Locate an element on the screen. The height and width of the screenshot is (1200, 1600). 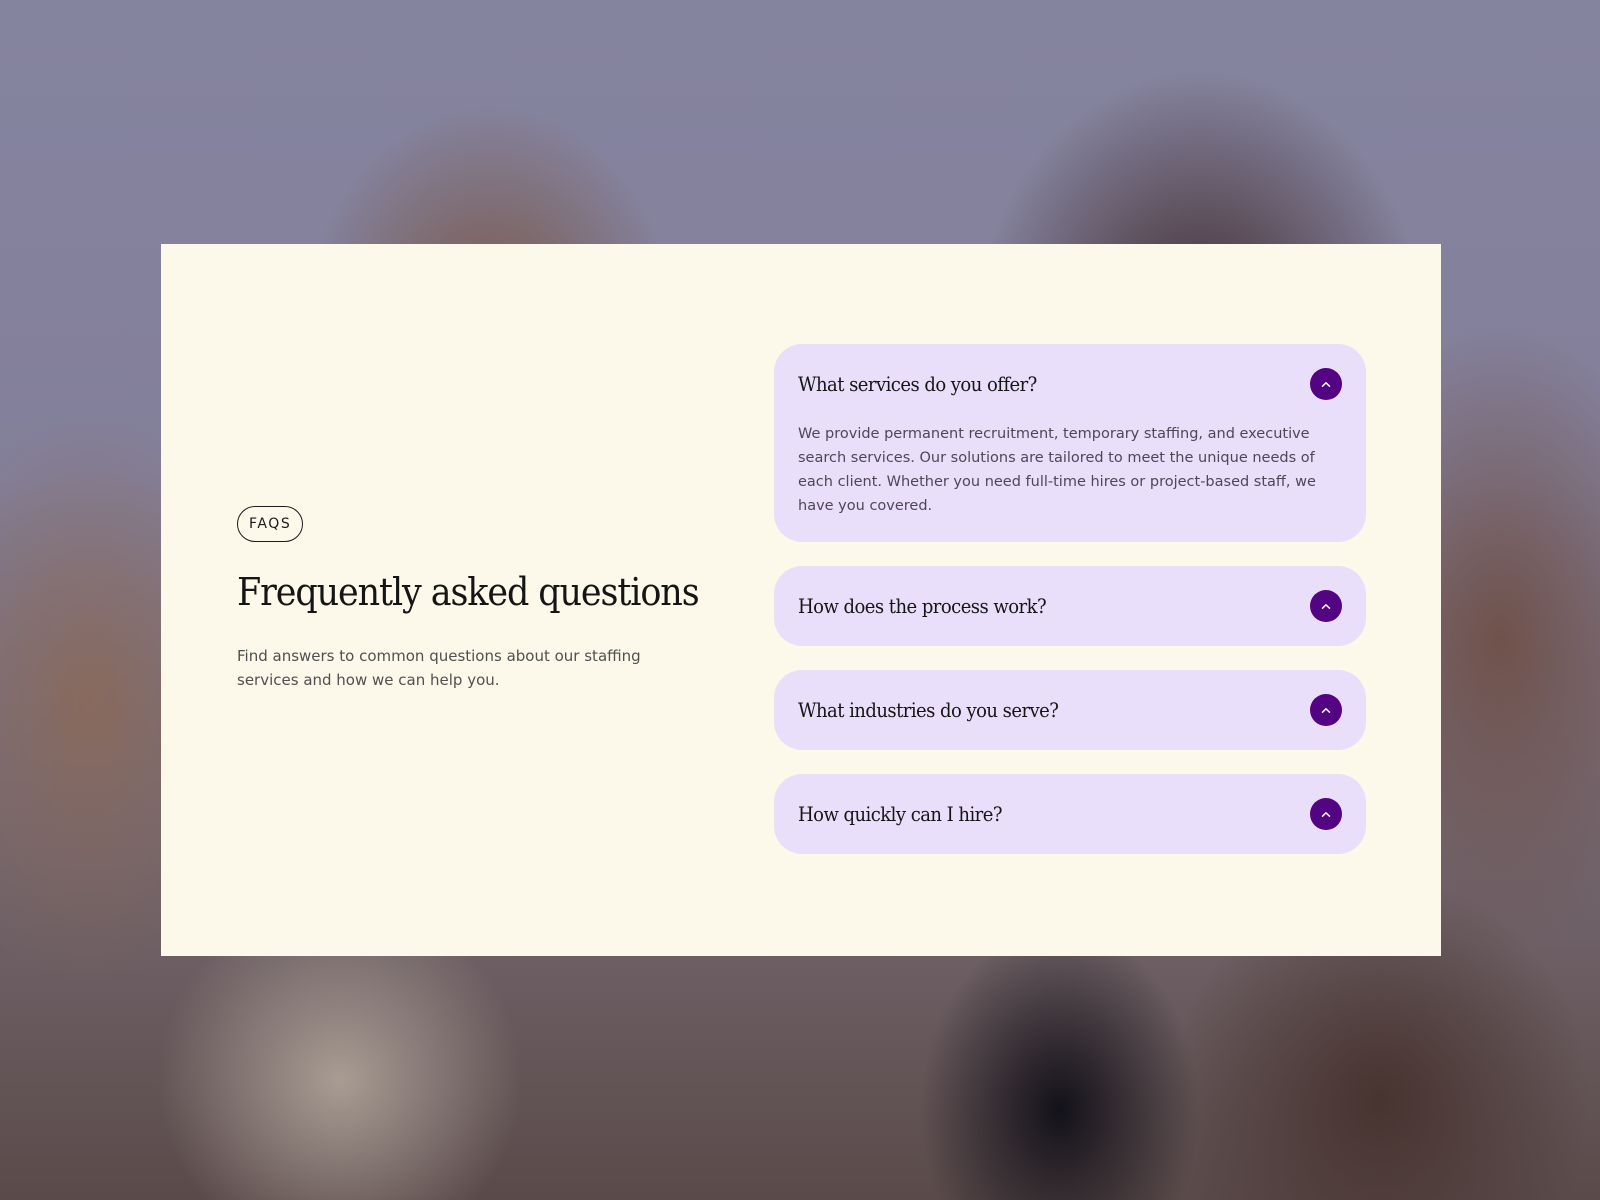
faq-question: What services do you offer? is located at coordinates (917, 384).